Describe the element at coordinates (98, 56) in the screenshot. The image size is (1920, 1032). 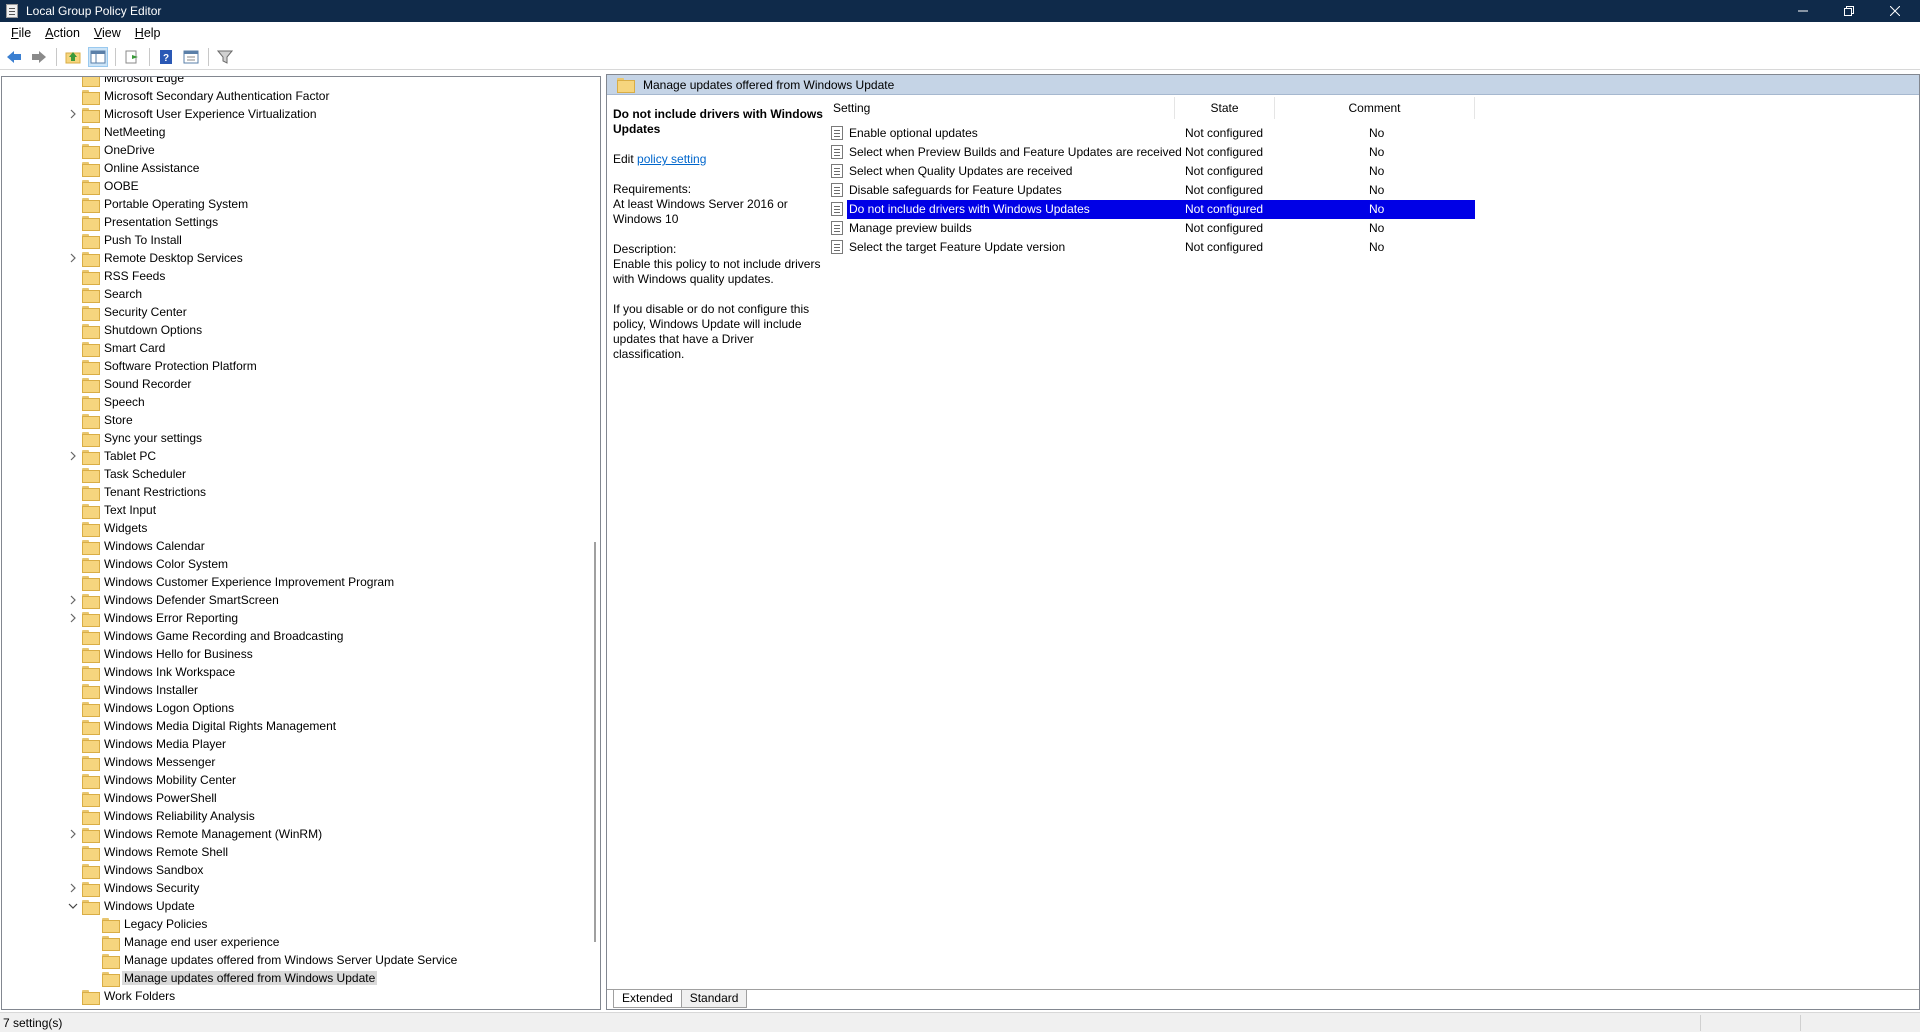
I see `show-hide-tree-icon` at that location.